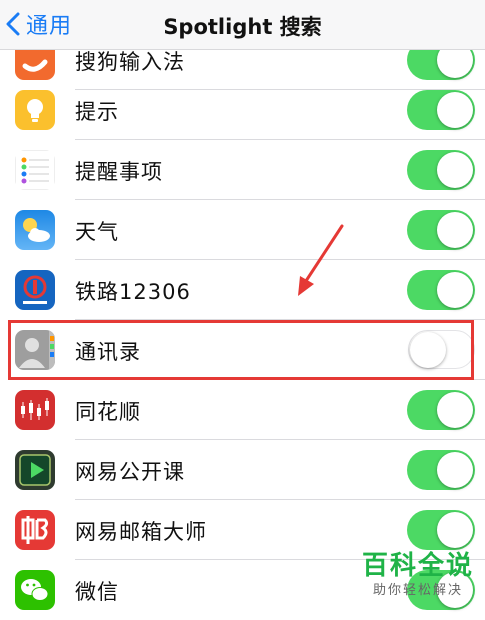  What do you see at coordinates (130, 472) in the screenshot?
I see `list-item-label: 网易公开课` at bounding box center [130, 472].